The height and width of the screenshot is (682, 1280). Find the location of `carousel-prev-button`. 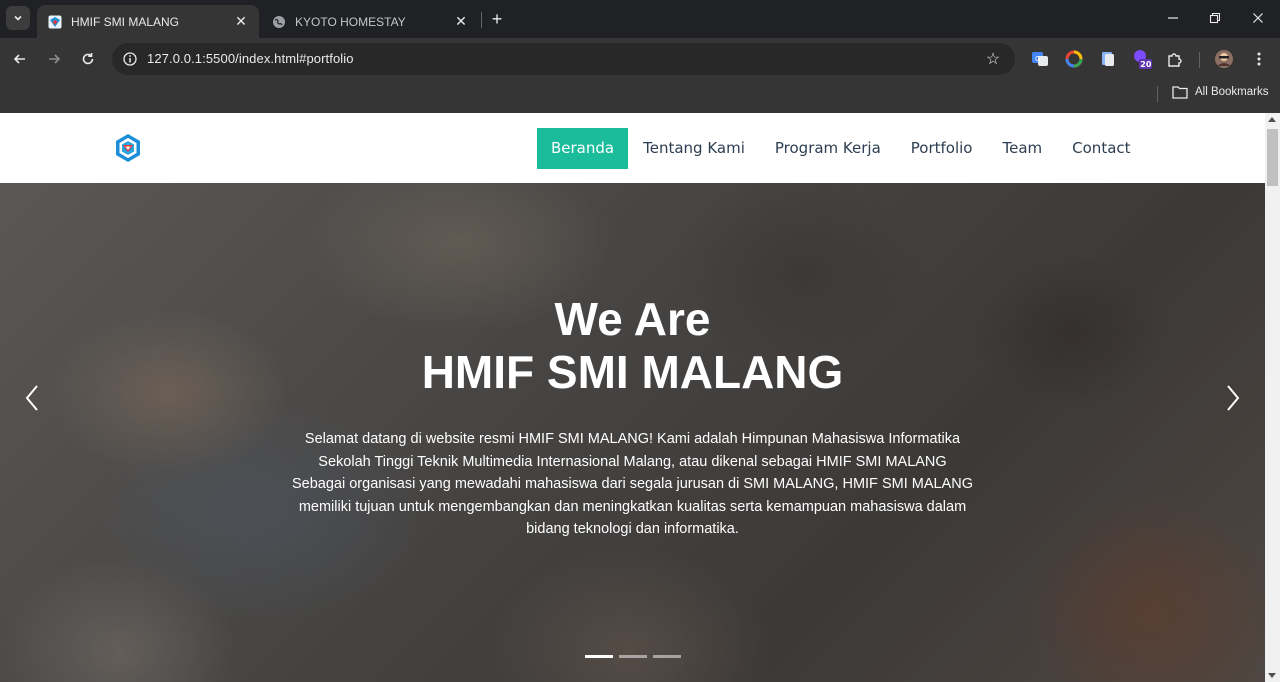

carousel-prev-button is located at coordinates (32, 398).